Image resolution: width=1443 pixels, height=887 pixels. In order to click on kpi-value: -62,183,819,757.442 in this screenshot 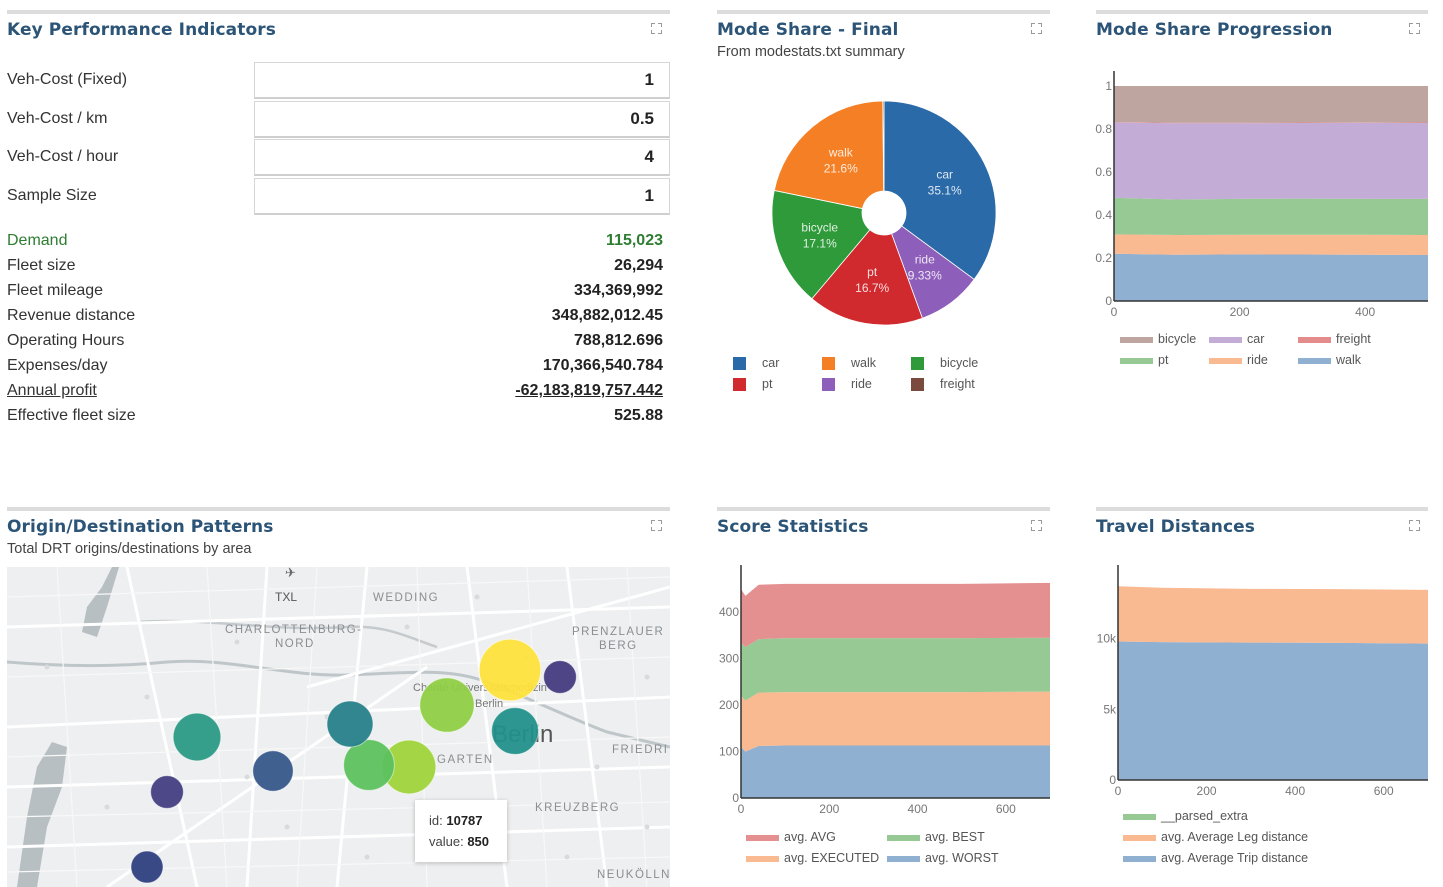, I will do `click(589, 390)`.